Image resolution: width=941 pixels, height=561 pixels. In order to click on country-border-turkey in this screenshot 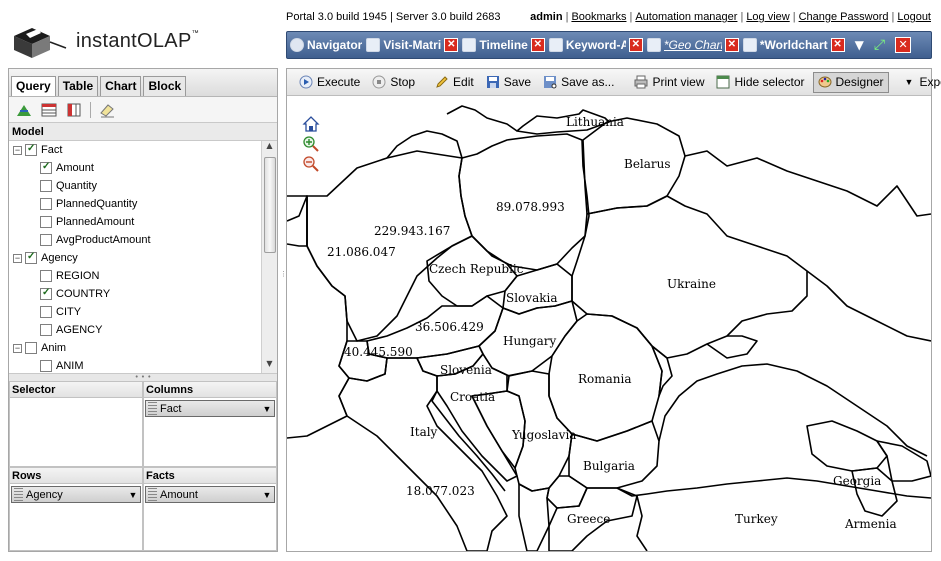, I will do `click(773, 488)`.